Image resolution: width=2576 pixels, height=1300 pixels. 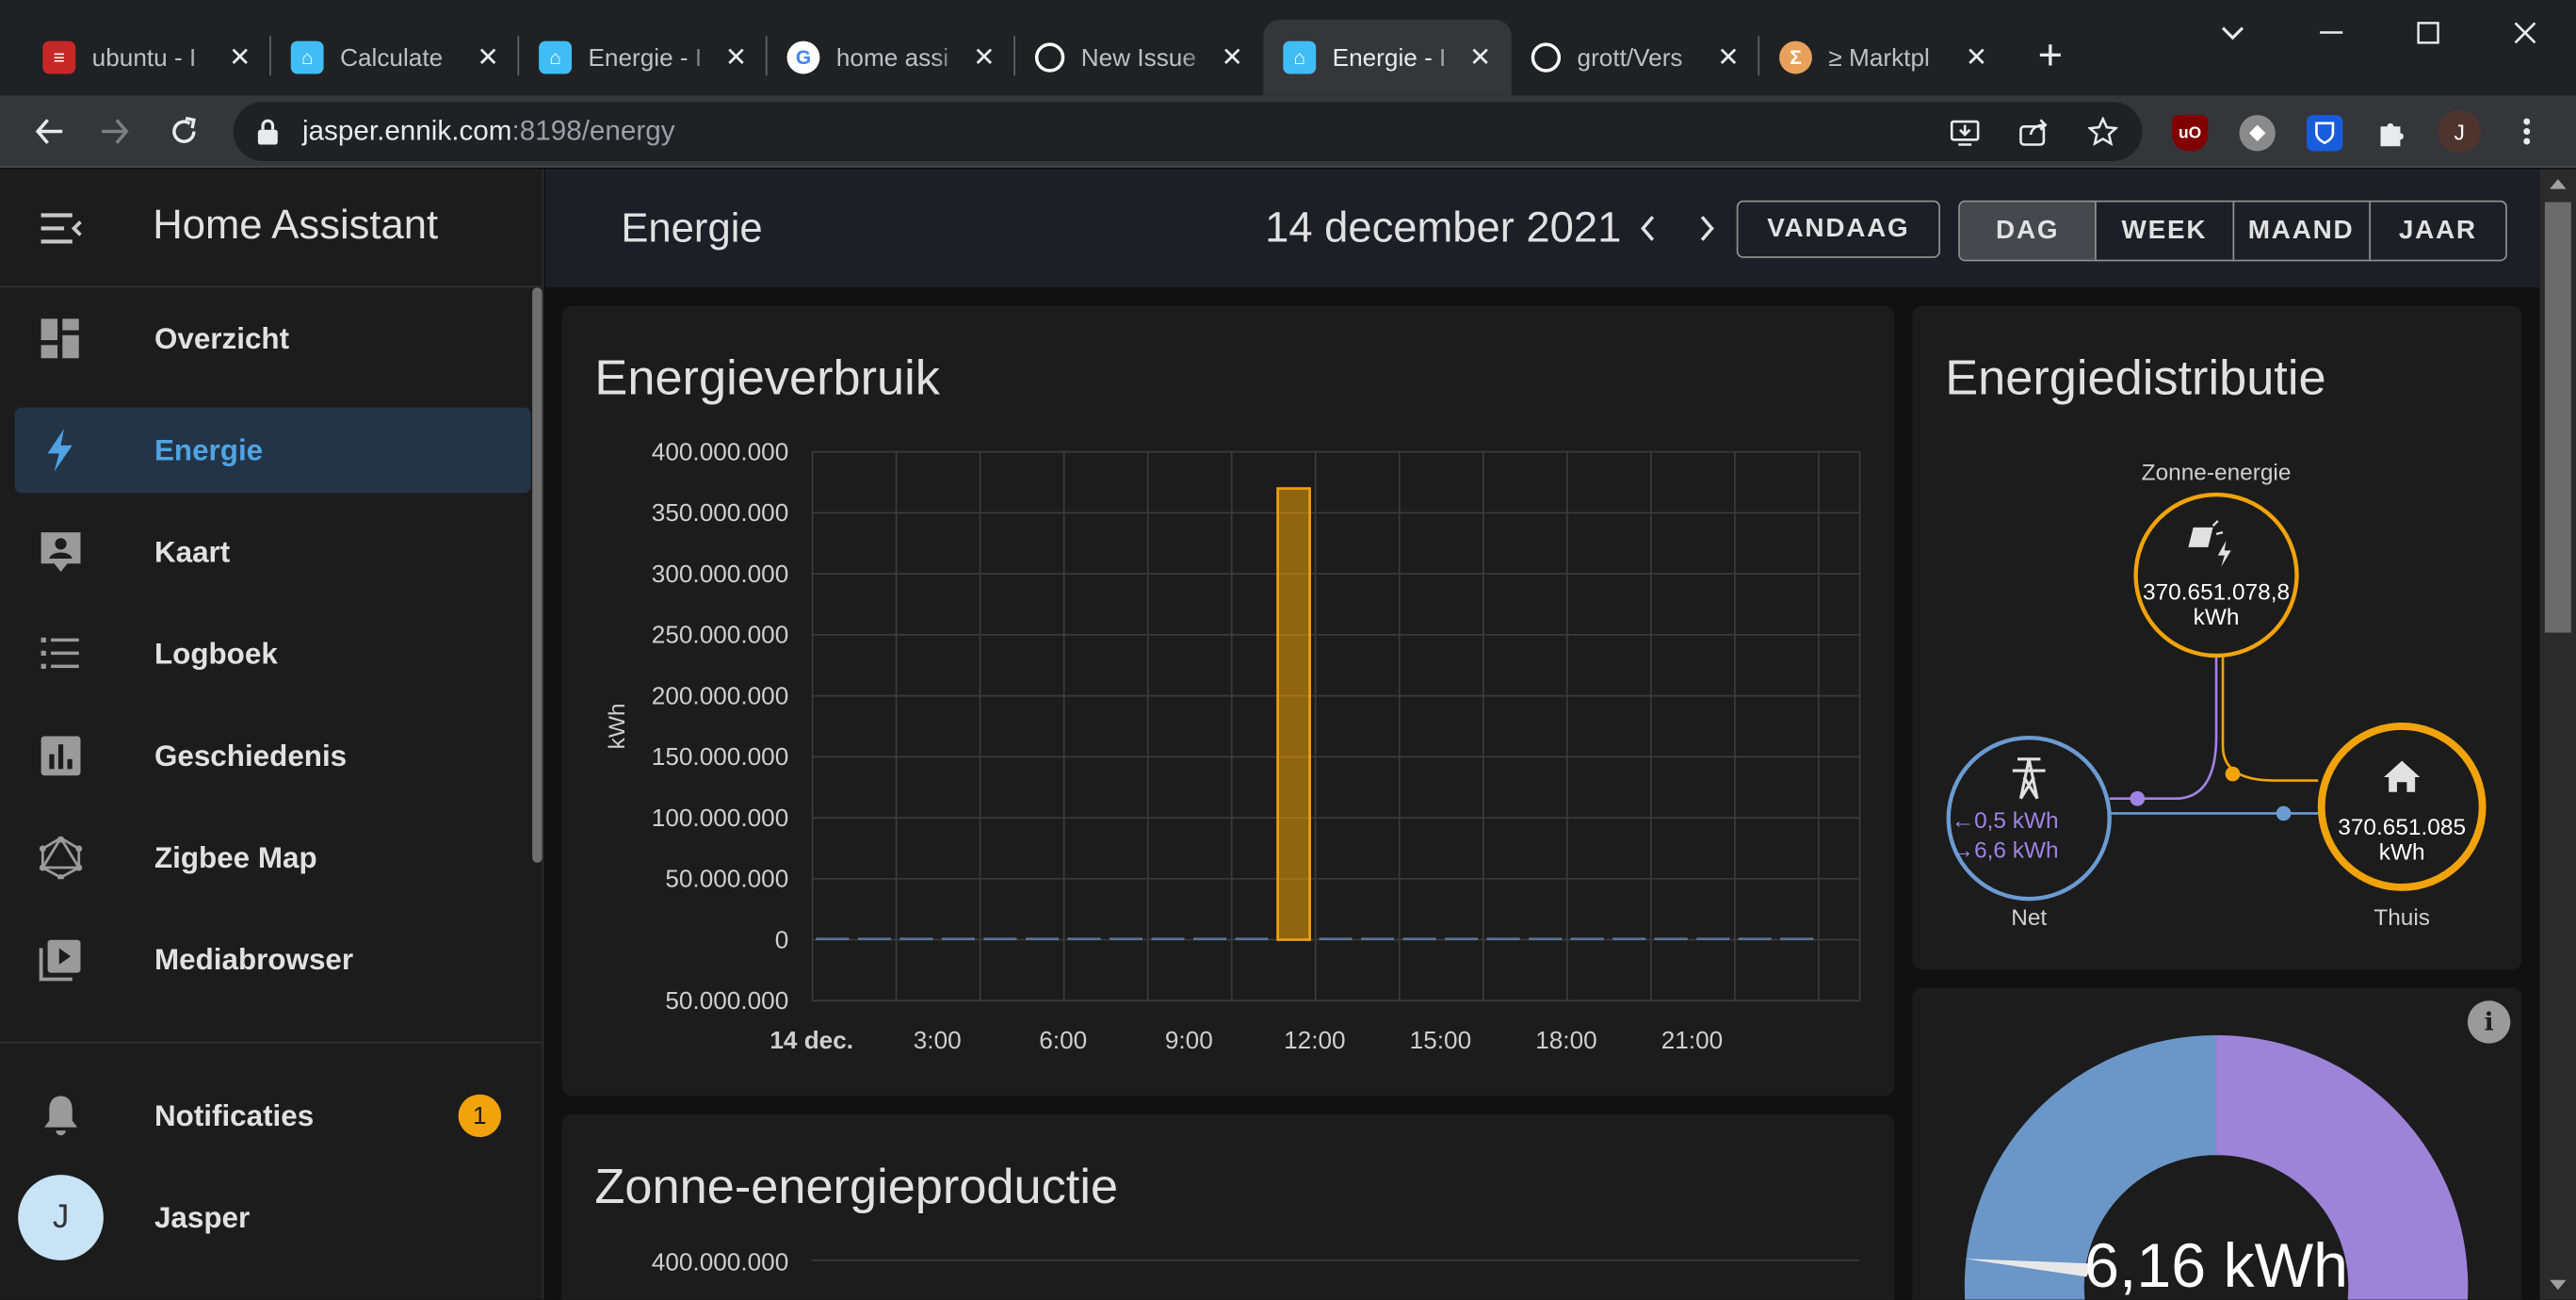 I want to click on y-axis-label: kWh, so click(x=617, y=727).